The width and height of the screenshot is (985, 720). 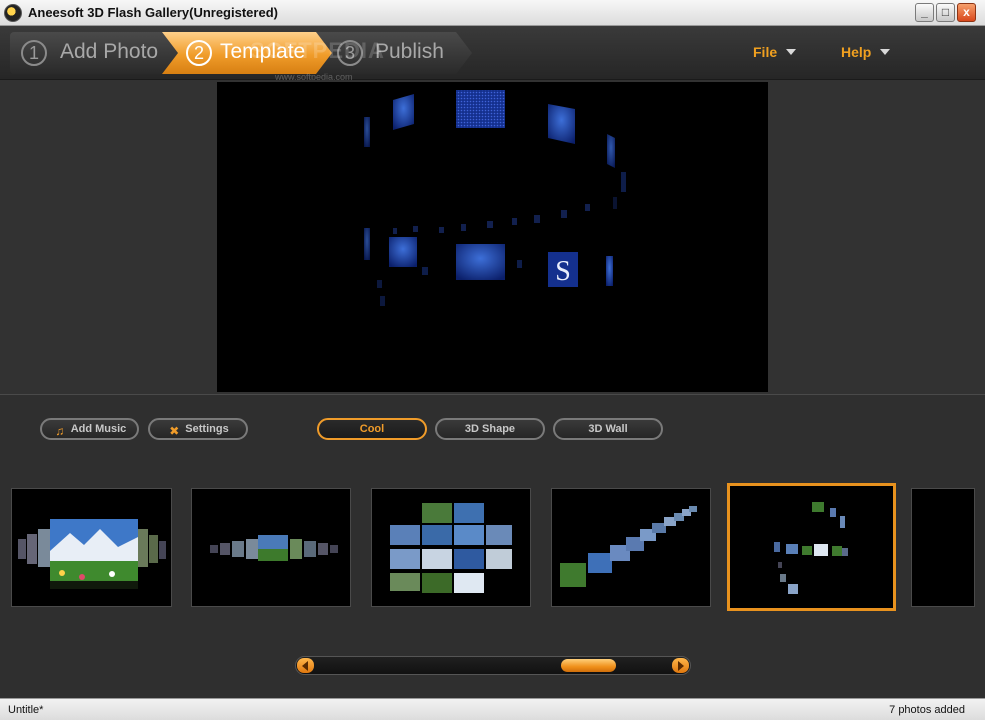 I want to click on scroll-thumb, so click(x=588, y=665).